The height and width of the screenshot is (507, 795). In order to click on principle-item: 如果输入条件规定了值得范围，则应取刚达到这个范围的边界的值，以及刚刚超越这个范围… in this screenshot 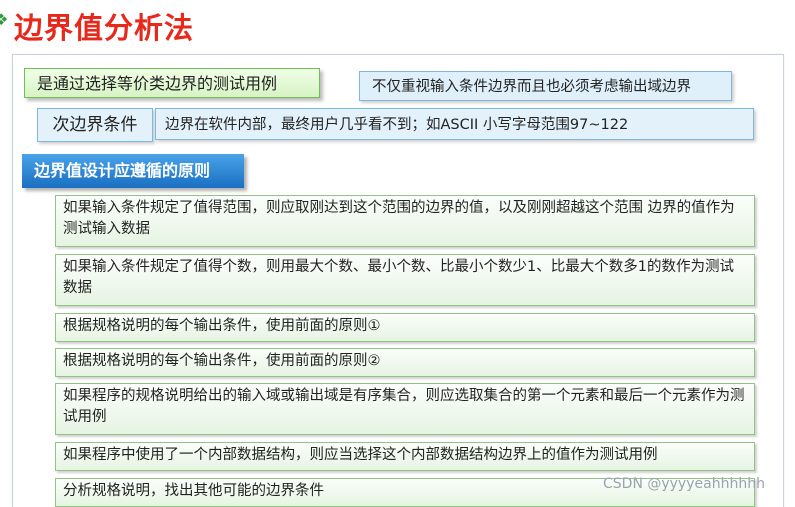, I will do `click(405, 221)`.